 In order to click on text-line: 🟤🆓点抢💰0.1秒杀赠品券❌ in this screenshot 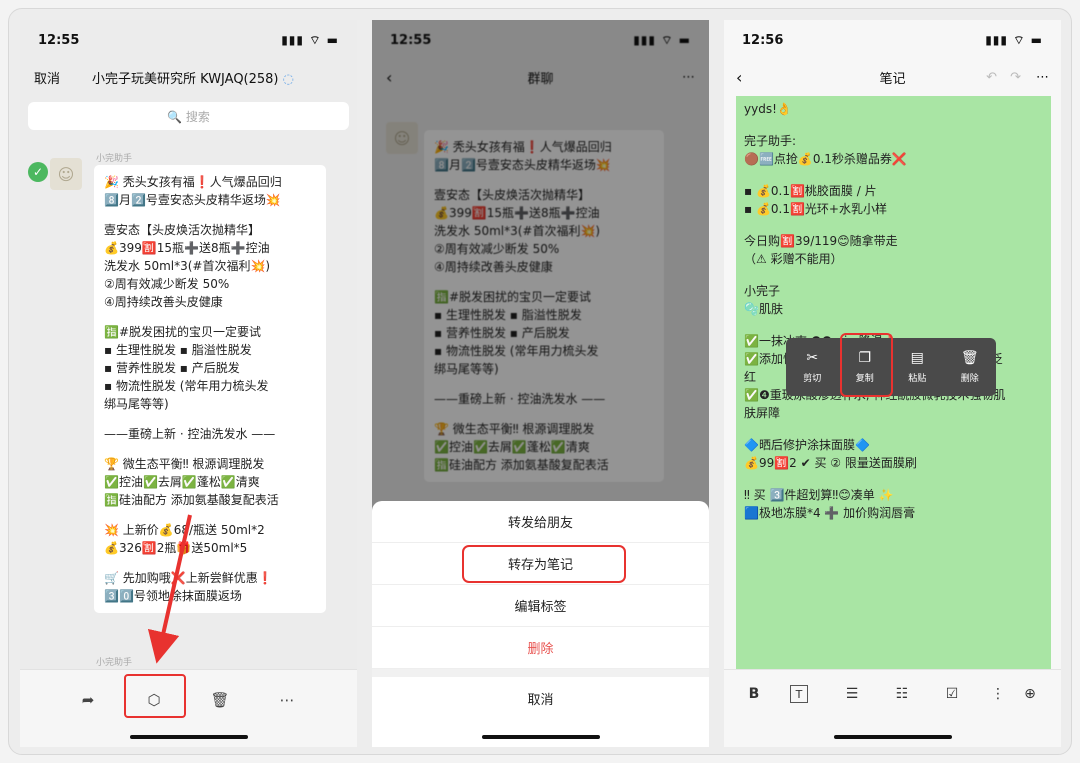, I will do `click(825, 159)`.